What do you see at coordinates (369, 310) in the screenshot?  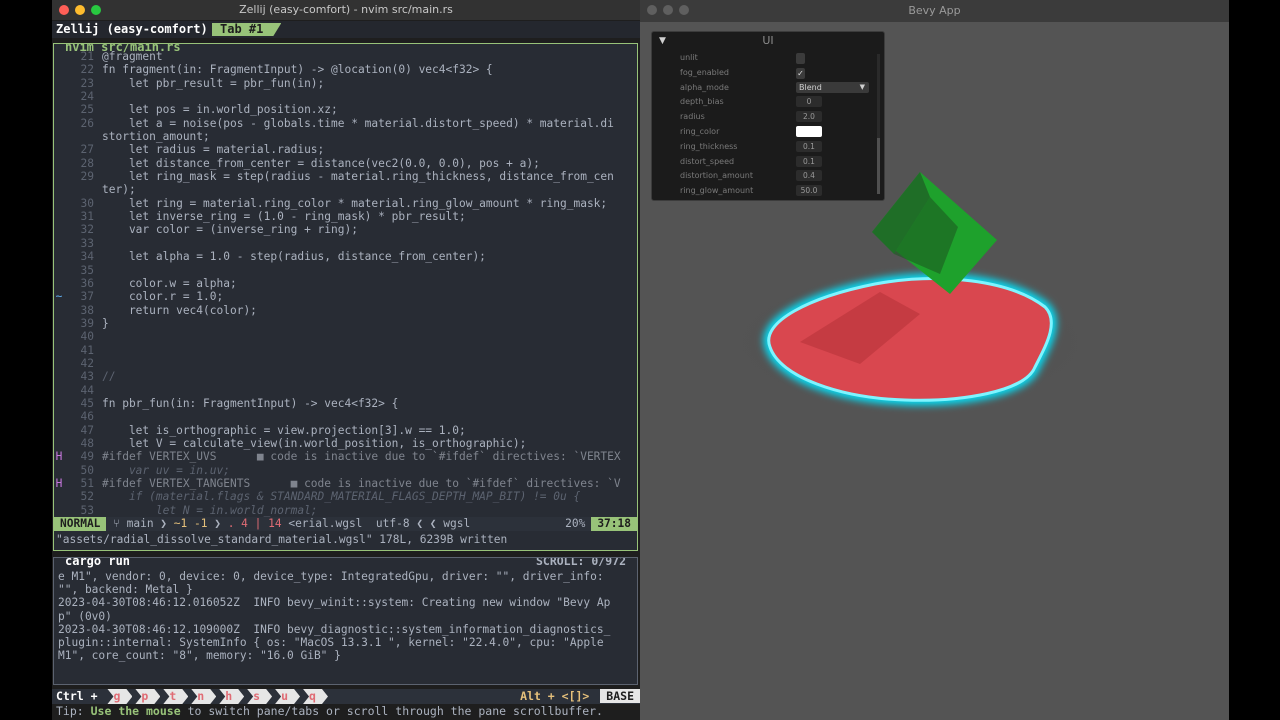 I see `code-text: return vec4(color);` at bounding box center [369, 310].